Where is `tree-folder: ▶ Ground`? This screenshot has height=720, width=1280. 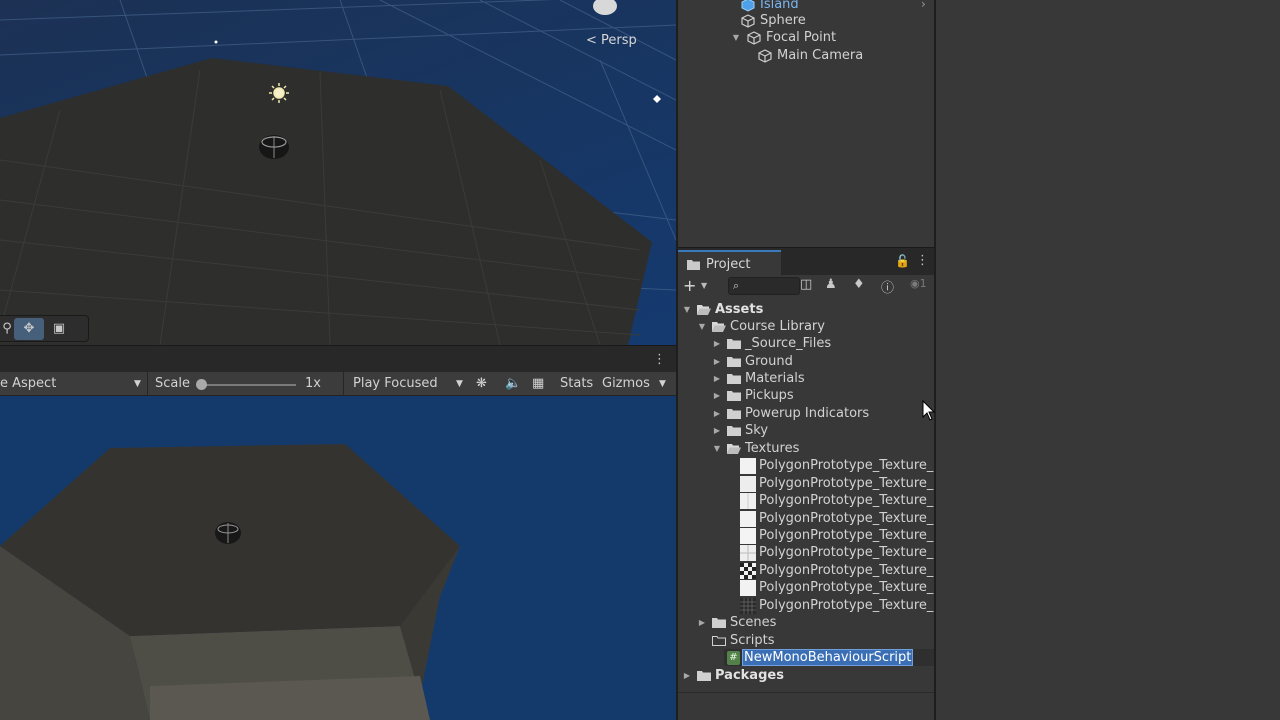 tree-folder: ▶ Ground is located at coordinates (752, 361).